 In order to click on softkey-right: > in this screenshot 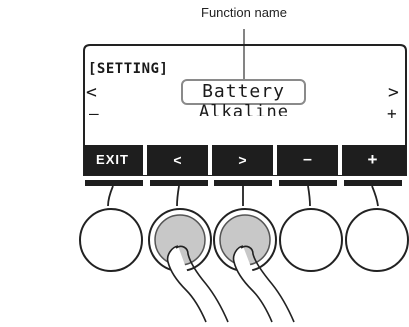, I will do `click(242, 160)`.